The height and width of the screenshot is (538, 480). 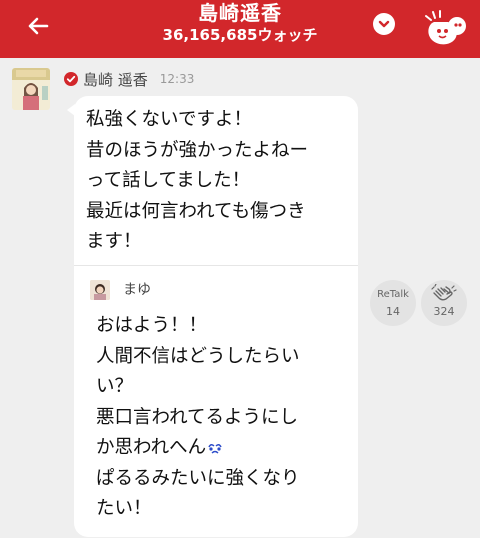 I want to click on clap-icon, so click(x=444, y=292).